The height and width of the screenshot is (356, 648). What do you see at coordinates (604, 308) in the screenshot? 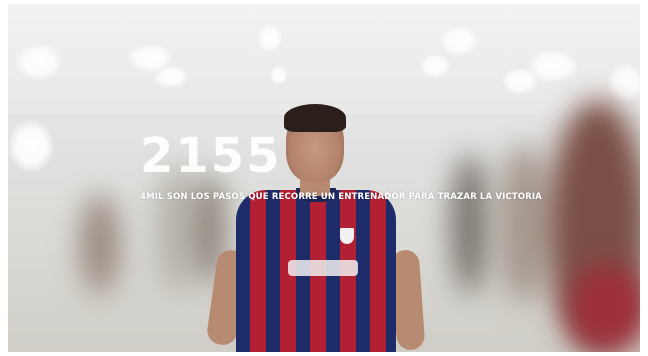
I see `blurred-person-foreground` at bounding box center [604, 308].